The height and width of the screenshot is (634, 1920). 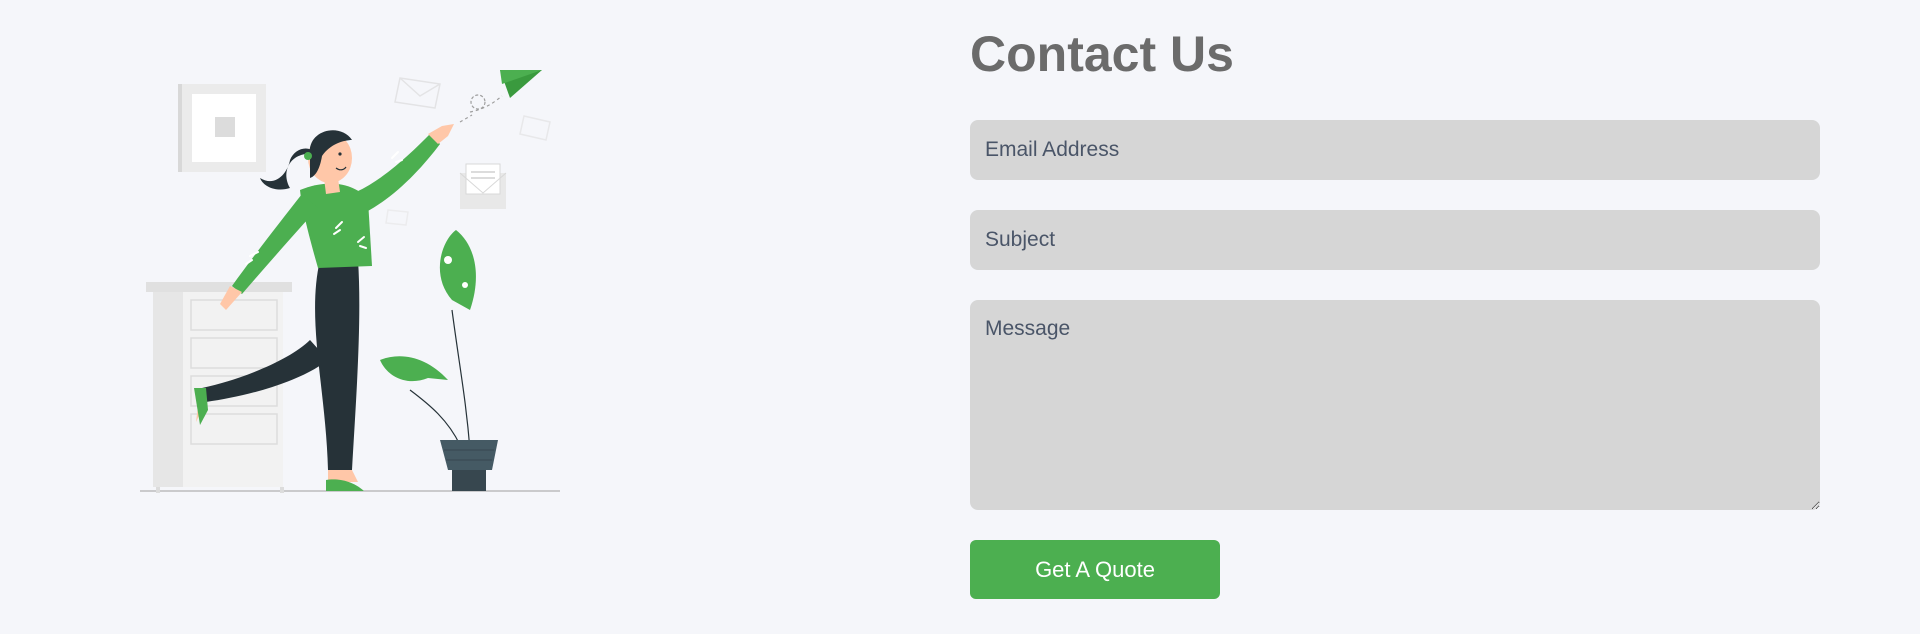 What do you see at coordinates (1102, 54) in the screenshot?
I see `page-title: Contact Us` at bounding box center [1102, 54].